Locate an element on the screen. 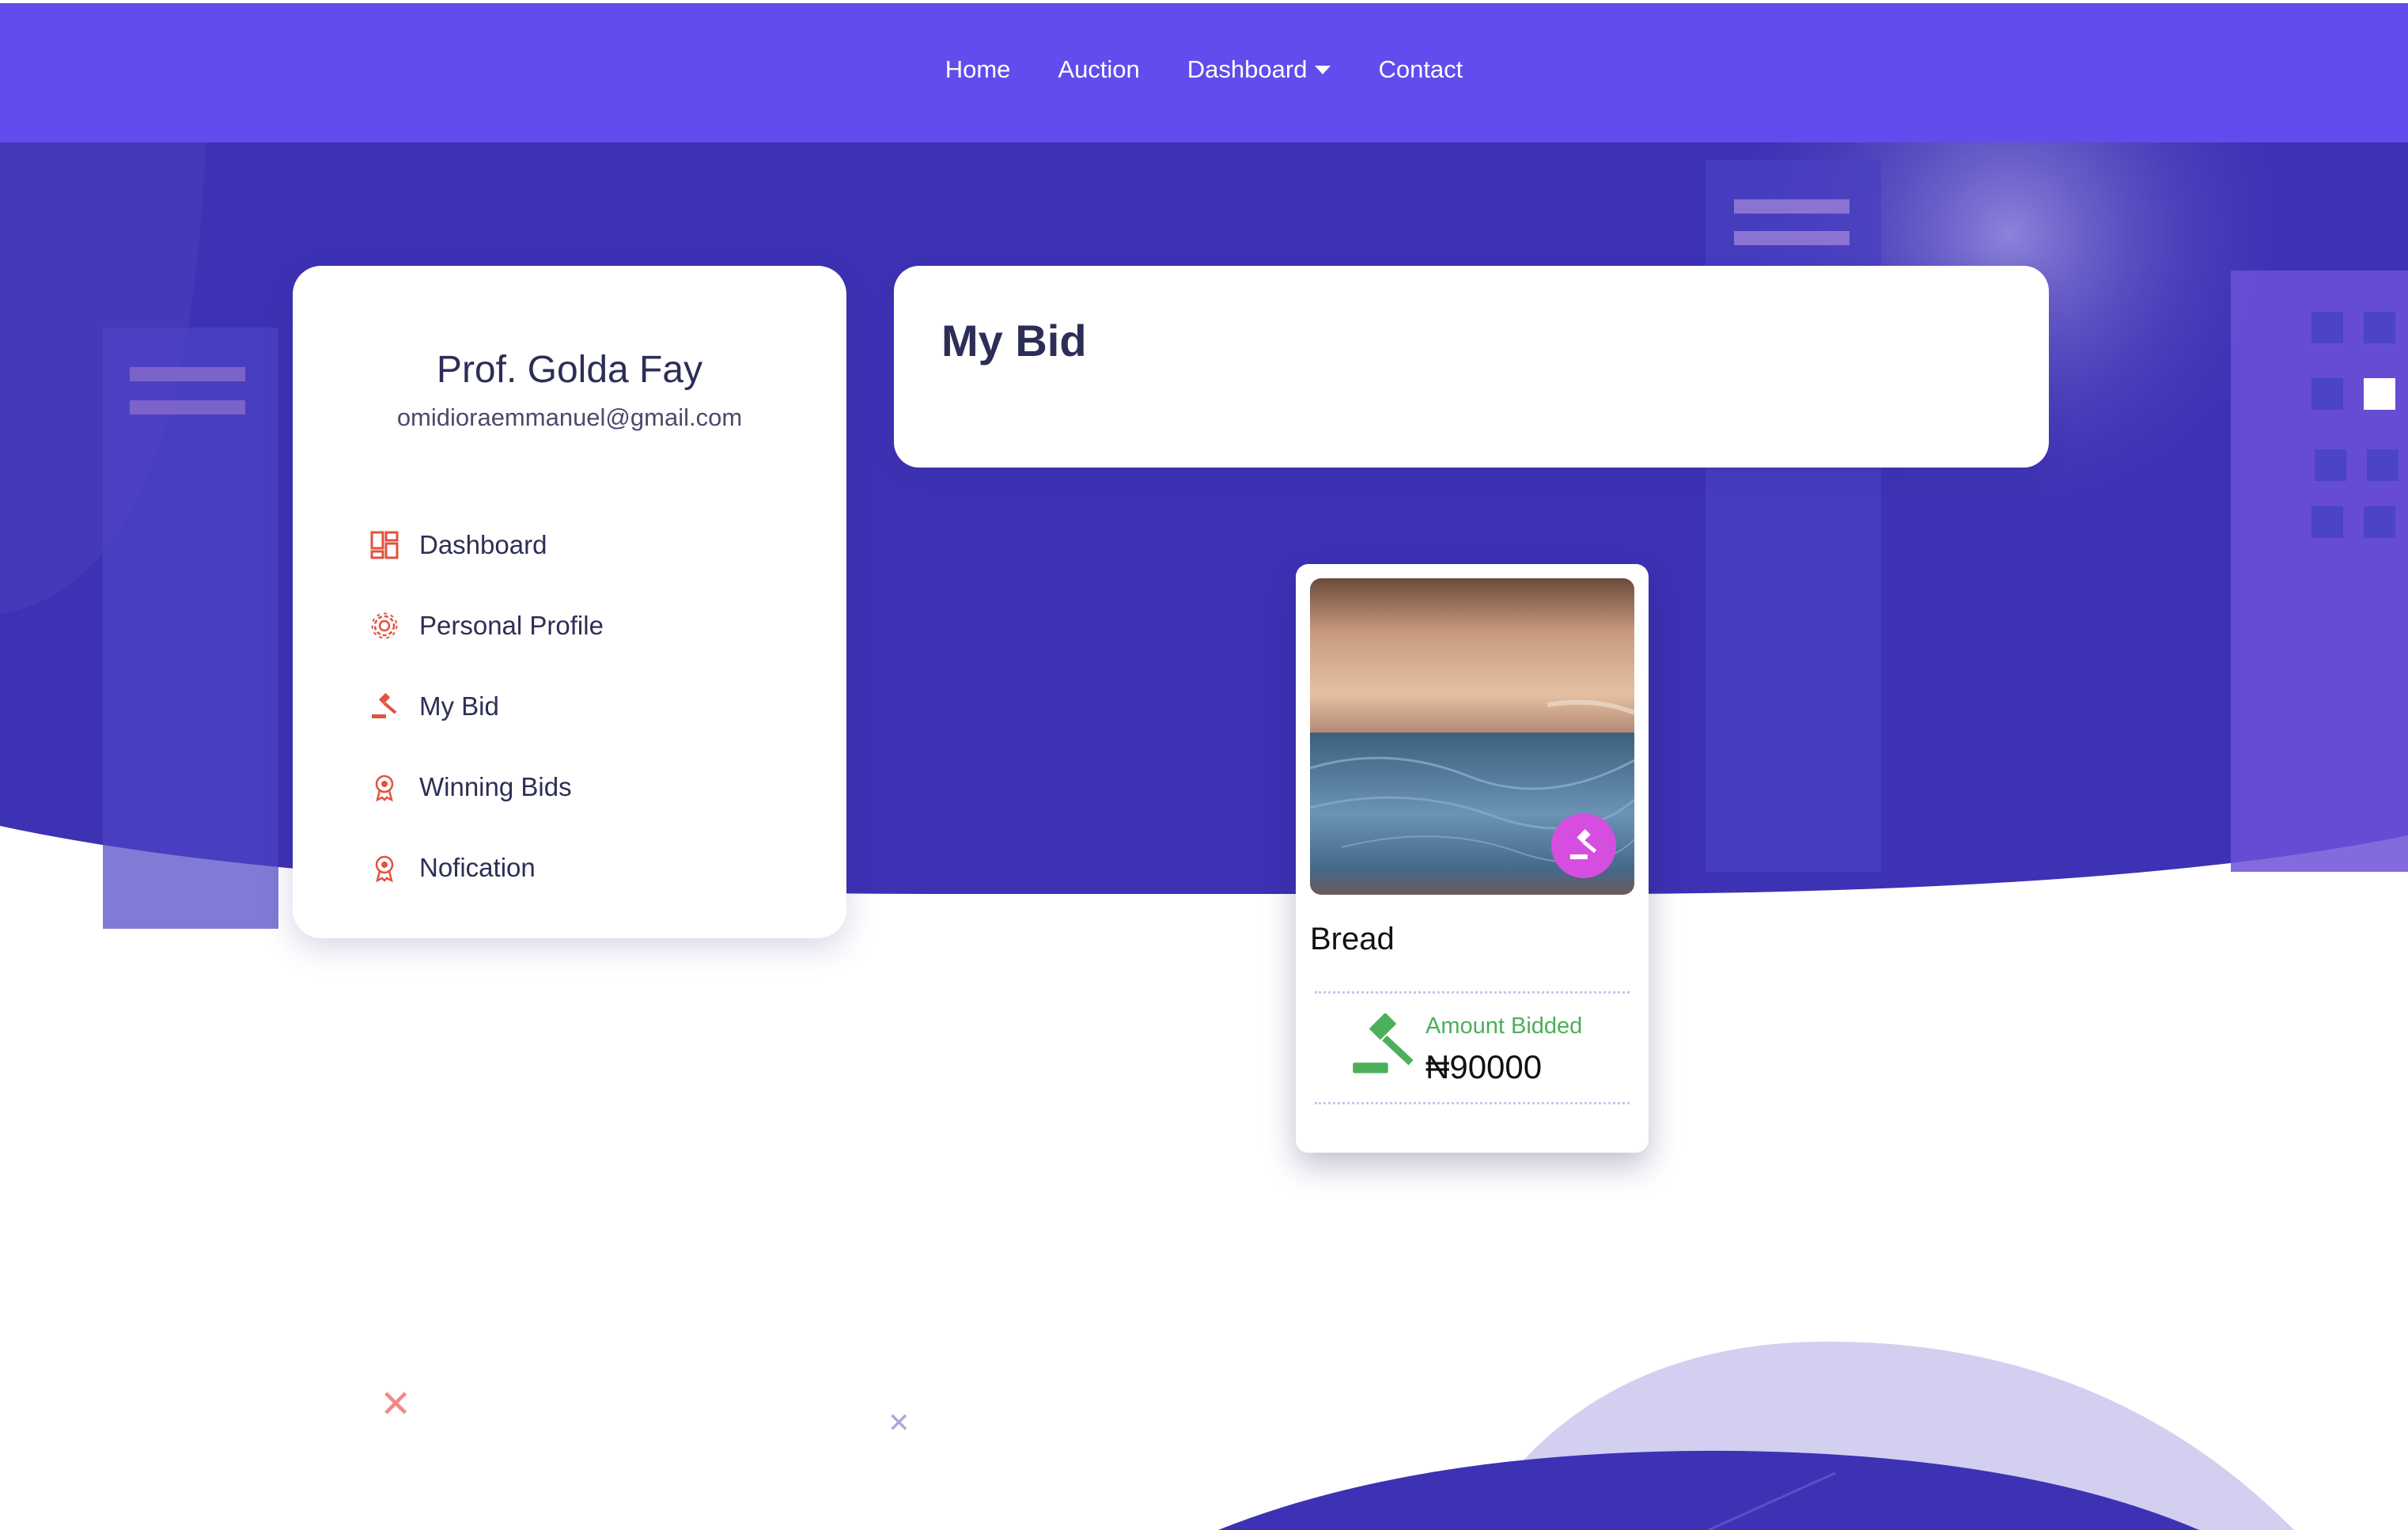 Image resolution: width=2408 pixels, height=1530 pixels. sidebar-item-dashboard: Dashboard is located at coordinates (486, 545).